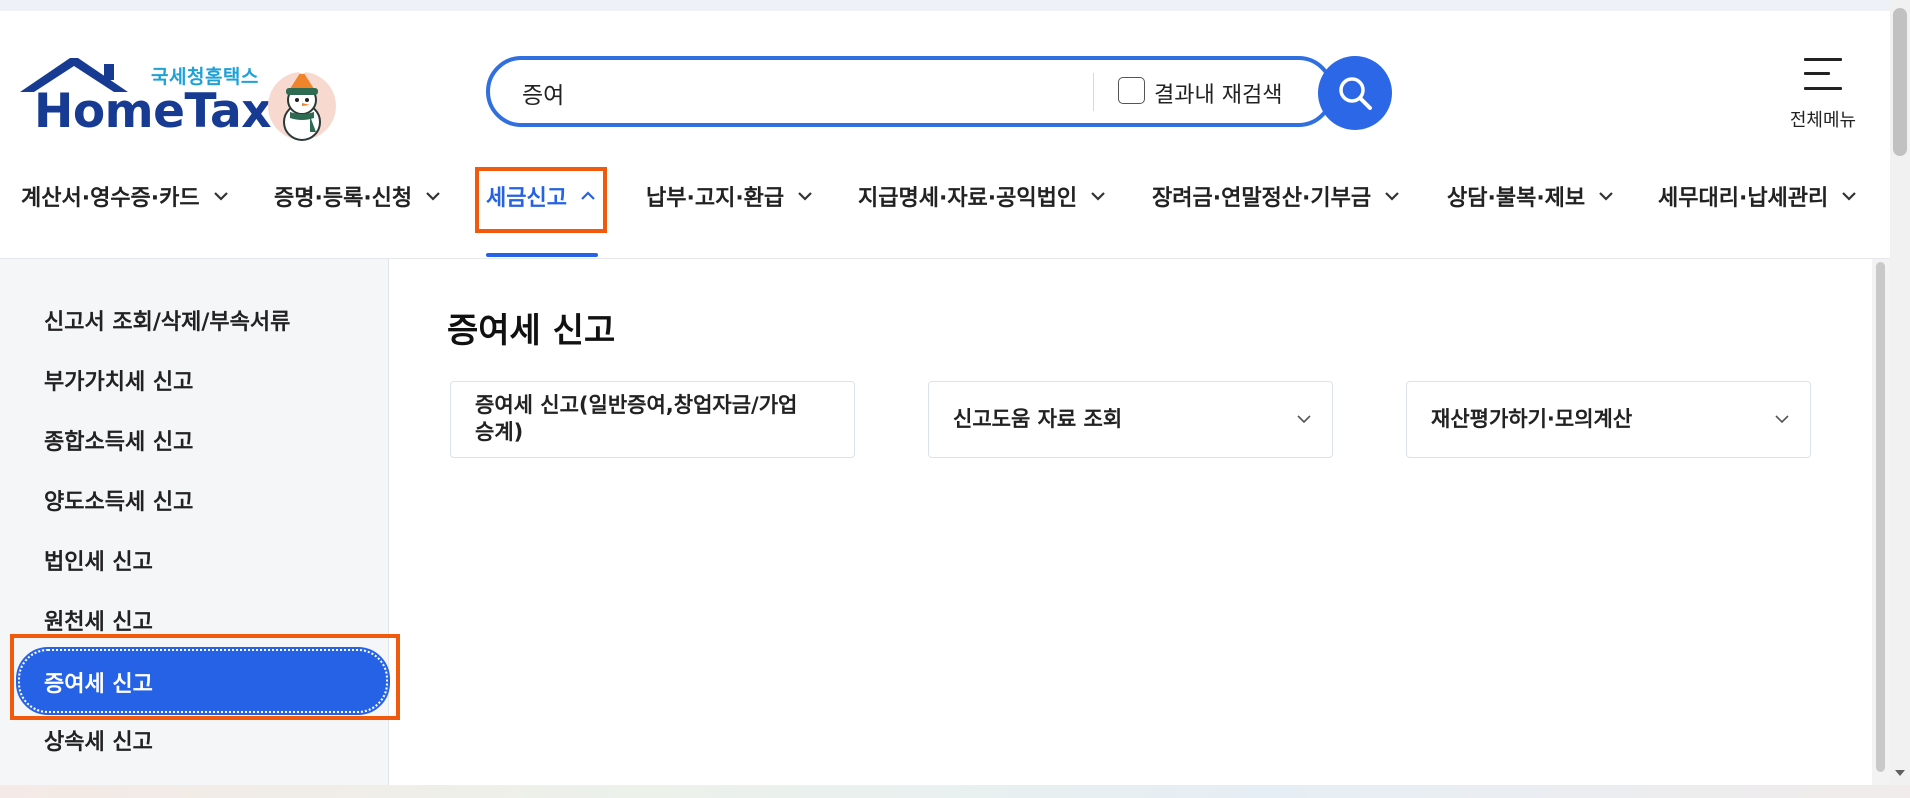 This screenshot has height=798, width=1910. Describe the element at coordinates (1218, 93) in the screenshot. I see `research-label: 결과내 재검색` at that location.